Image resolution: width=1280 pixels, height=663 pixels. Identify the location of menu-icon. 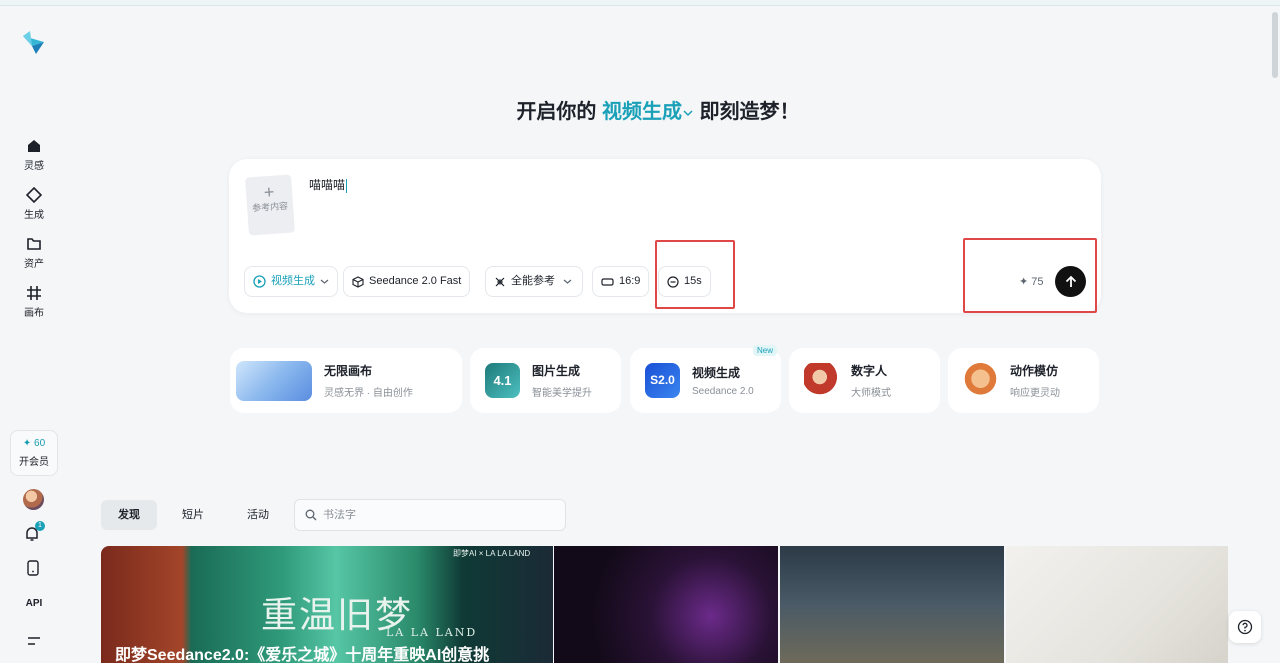
(34, 641).